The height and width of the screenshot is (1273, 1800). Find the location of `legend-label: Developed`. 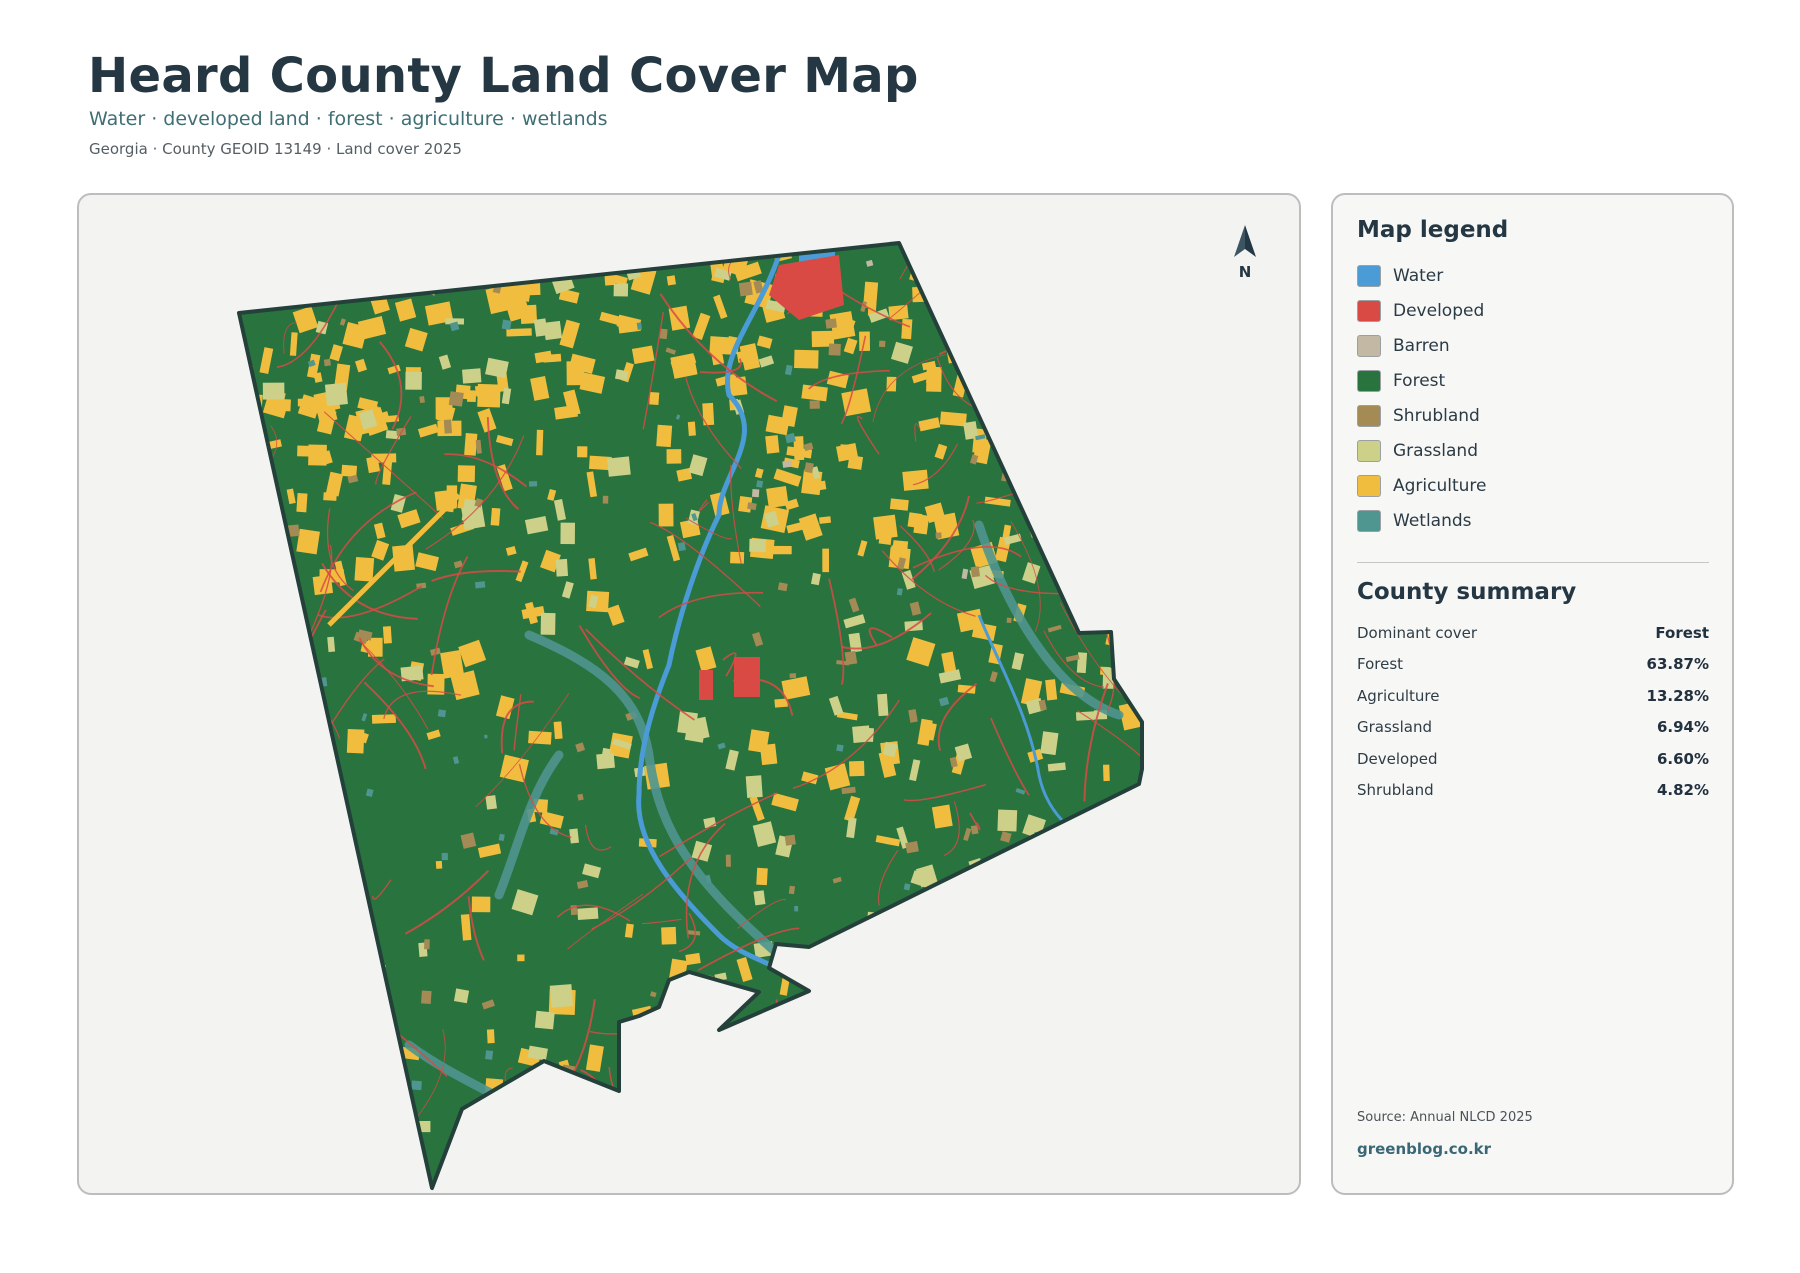

legend-label: Developed is located at coordinates (1439, 311).